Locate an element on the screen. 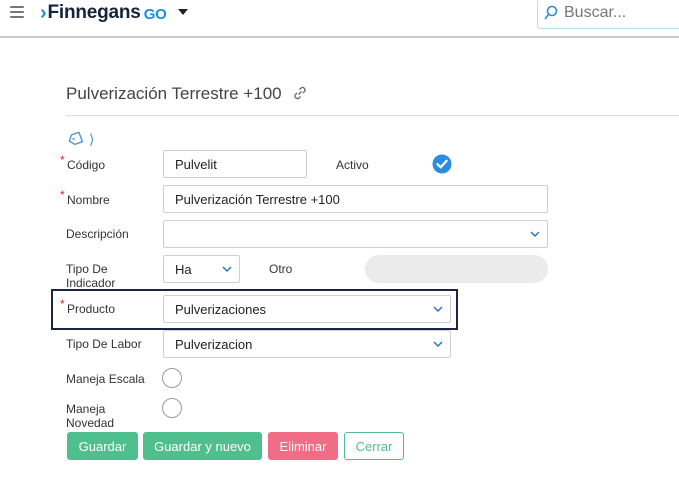 This screenshot has width=679, height=500. otro-field is located at coordinates (456, 269).